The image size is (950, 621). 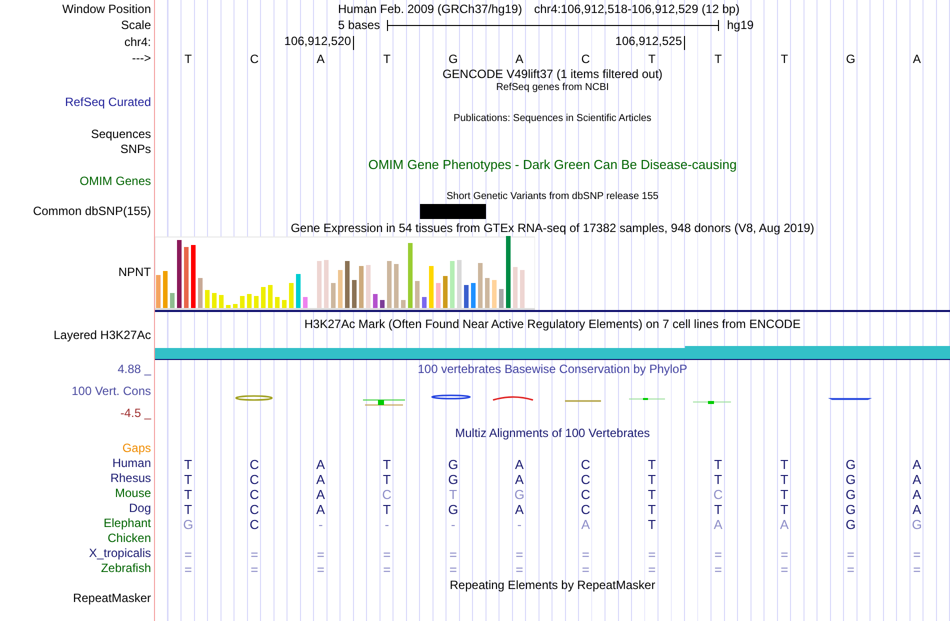 I want to click on species-label: X_tropicalis, so click(x=119, y=553).